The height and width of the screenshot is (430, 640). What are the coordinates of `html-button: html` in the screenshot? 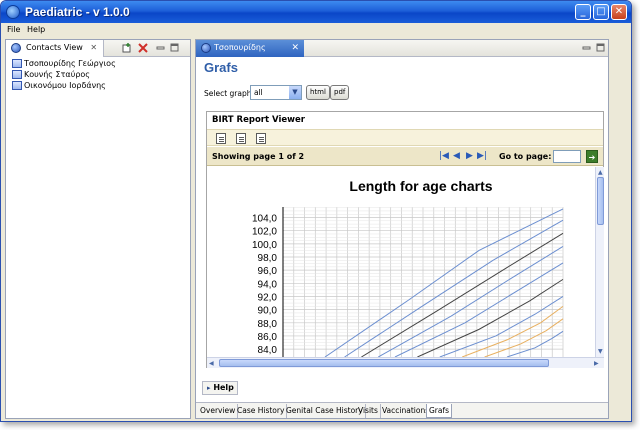 It's located at (318, 92).